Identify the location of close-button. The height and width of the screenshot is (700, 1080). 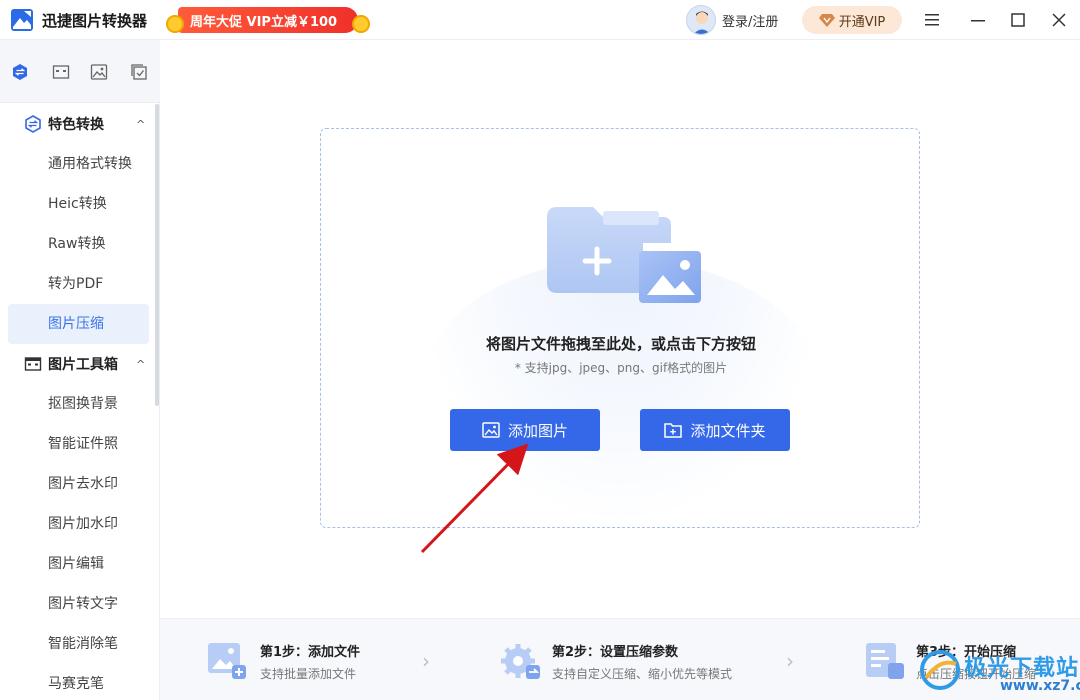
(1059, 20).